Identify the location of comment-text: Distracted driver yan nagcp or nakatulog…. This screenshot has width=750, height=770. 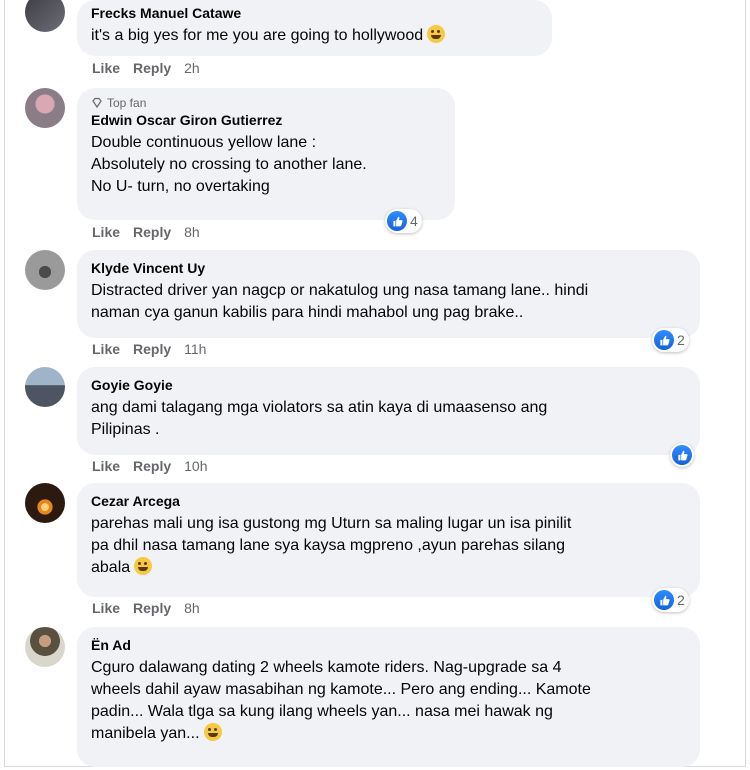
(388, 302).